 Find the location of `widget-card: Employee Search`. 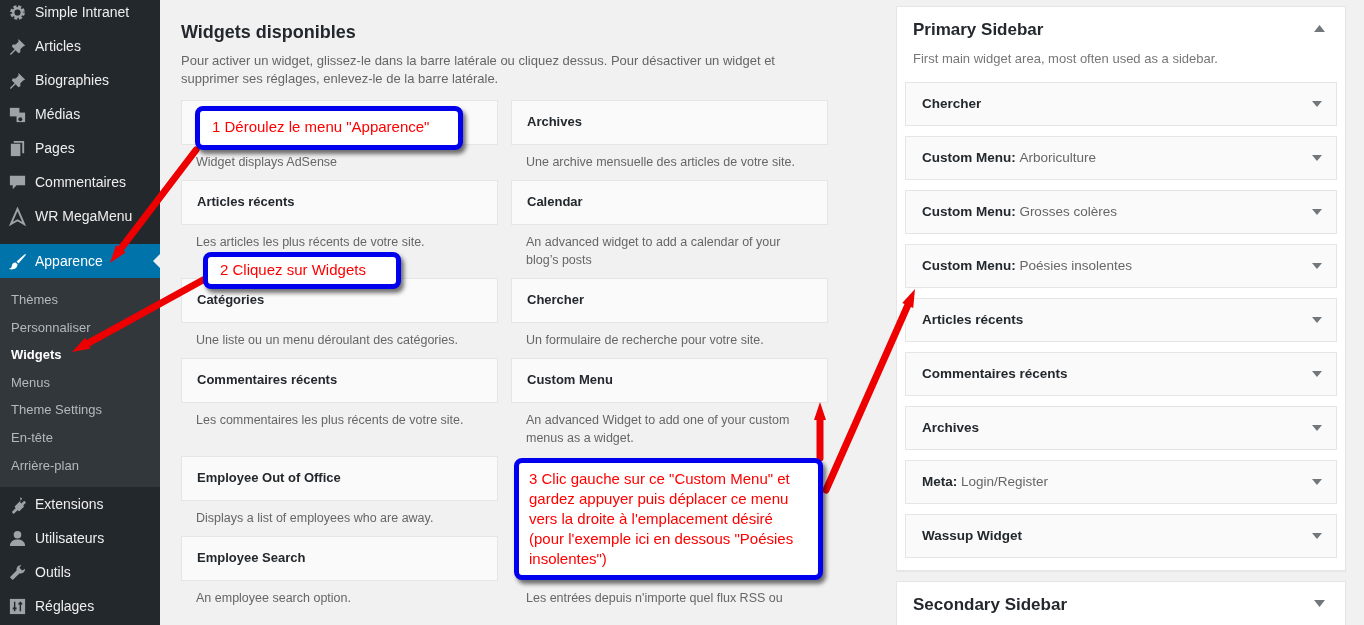

widget-card: Employee Search is located at coordinates (339, 558).